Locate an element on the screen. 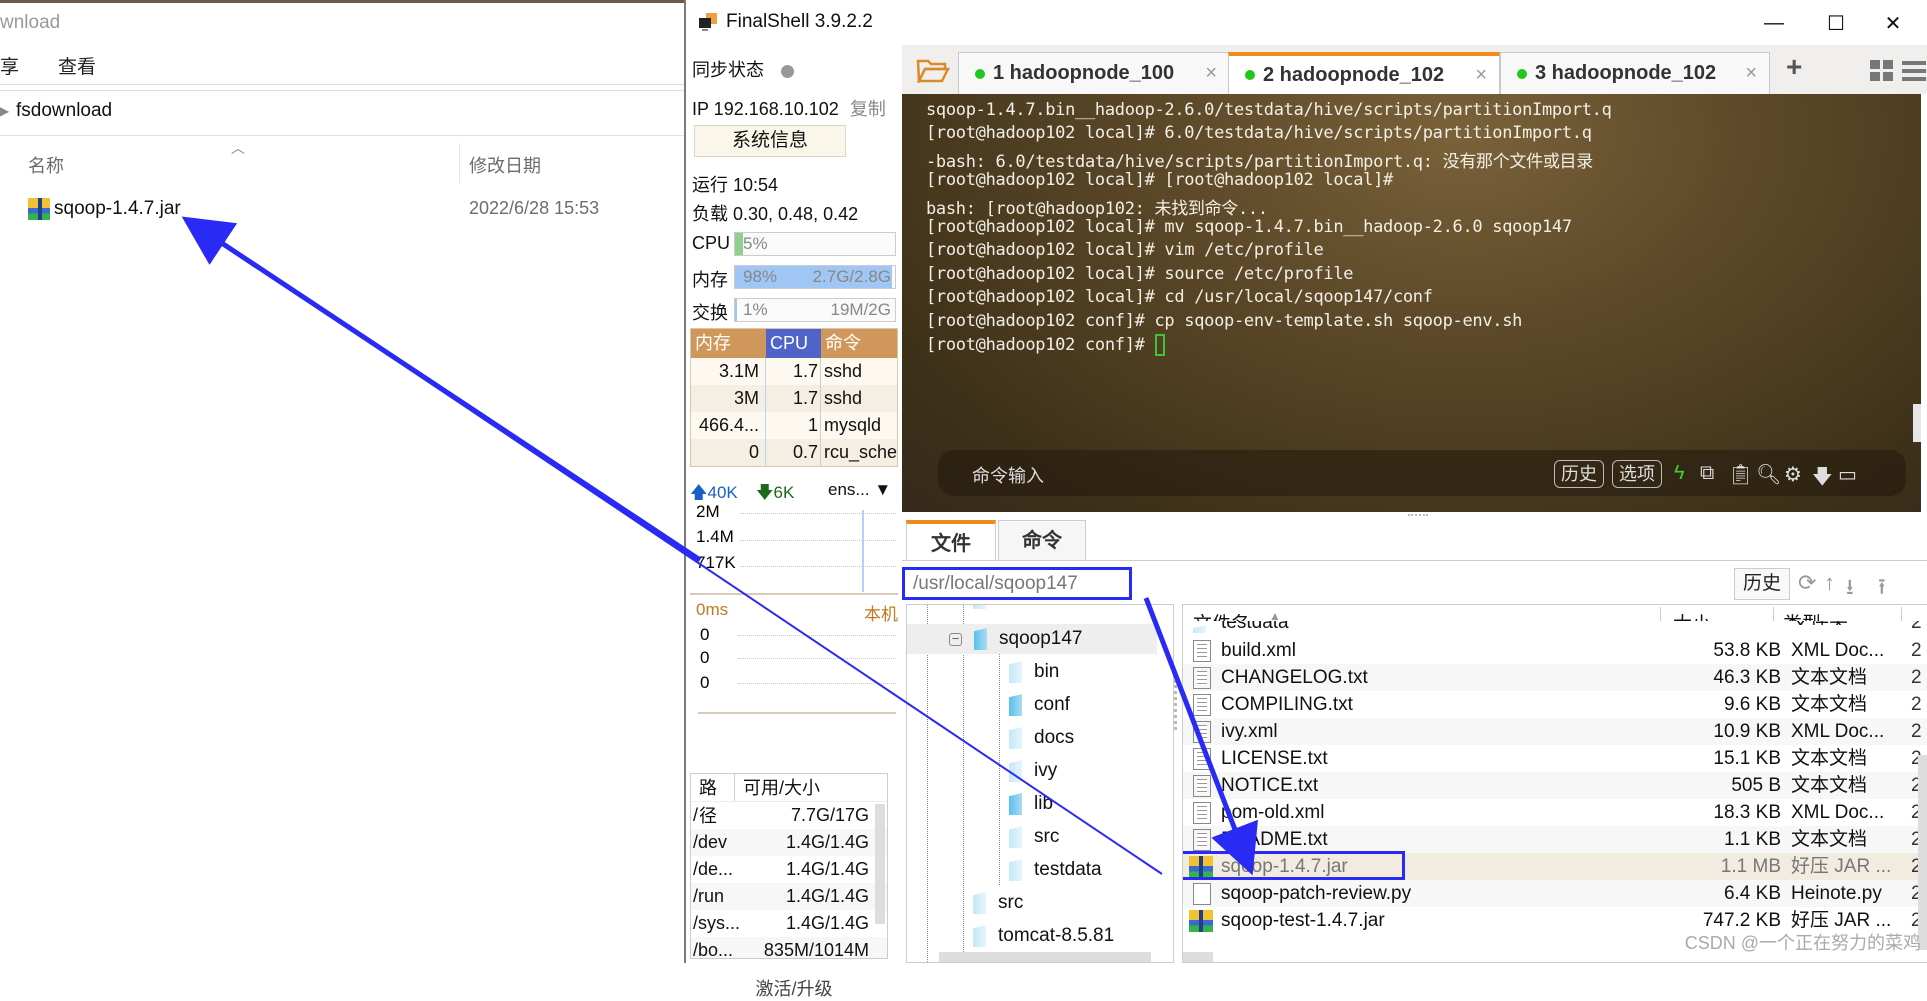 The height and width of the screenshot is (1001, 1927). menu-icon is located at coordinates (1914, 71).